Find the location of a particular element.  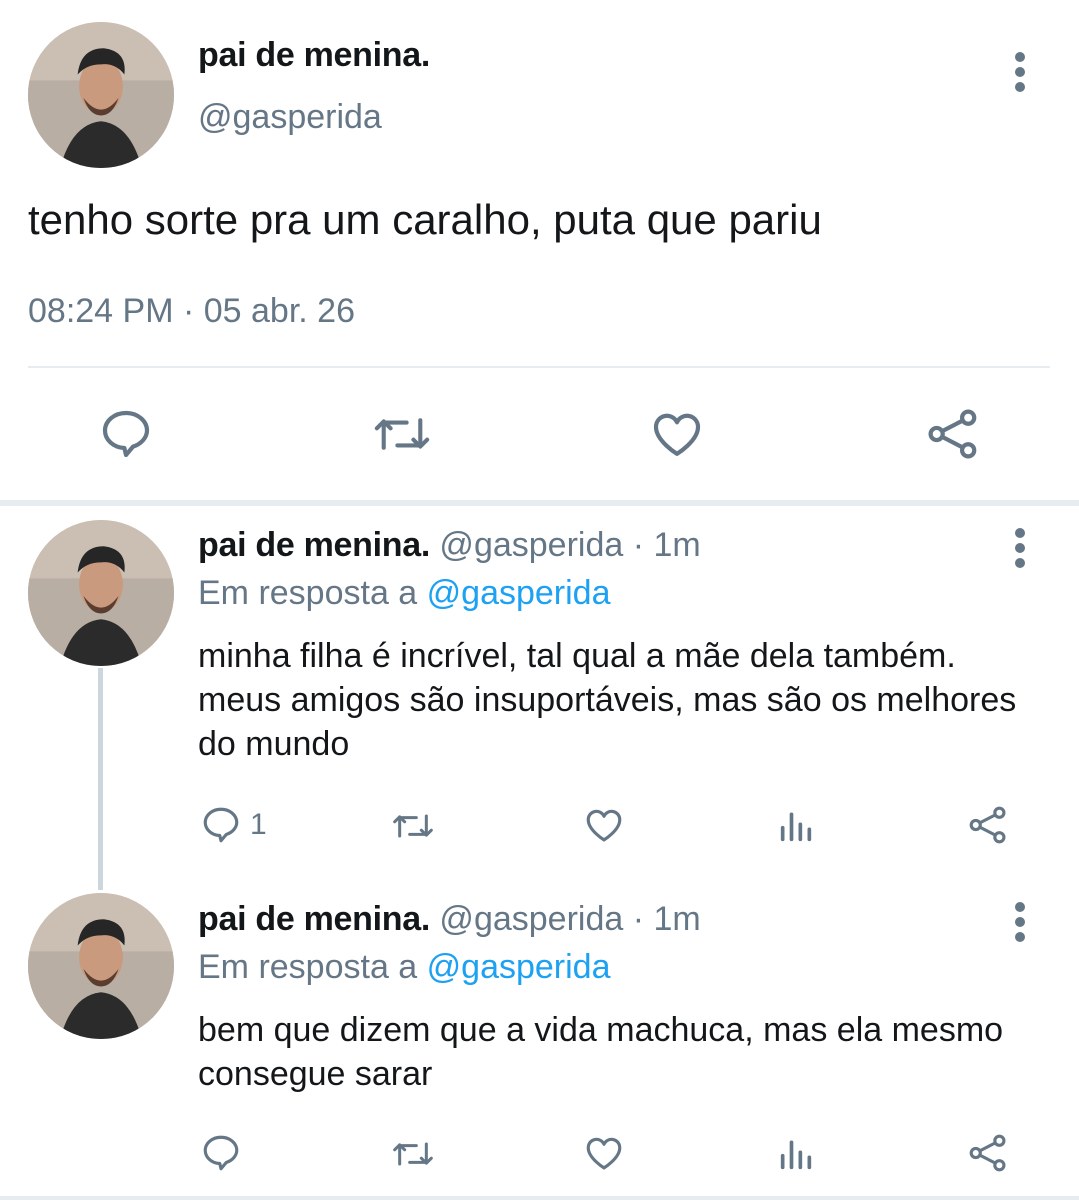

section-divider is located at coordinates (539, 503).